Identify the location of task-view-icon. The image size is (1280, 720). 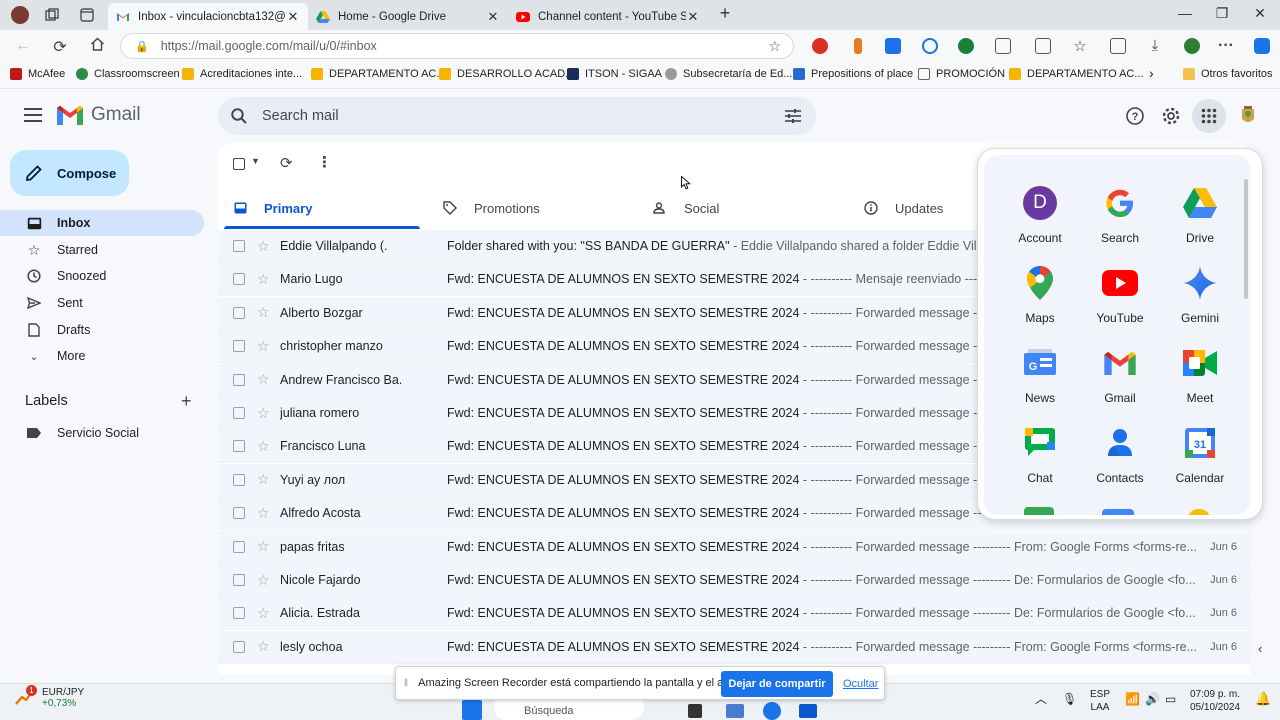
(695, 711).